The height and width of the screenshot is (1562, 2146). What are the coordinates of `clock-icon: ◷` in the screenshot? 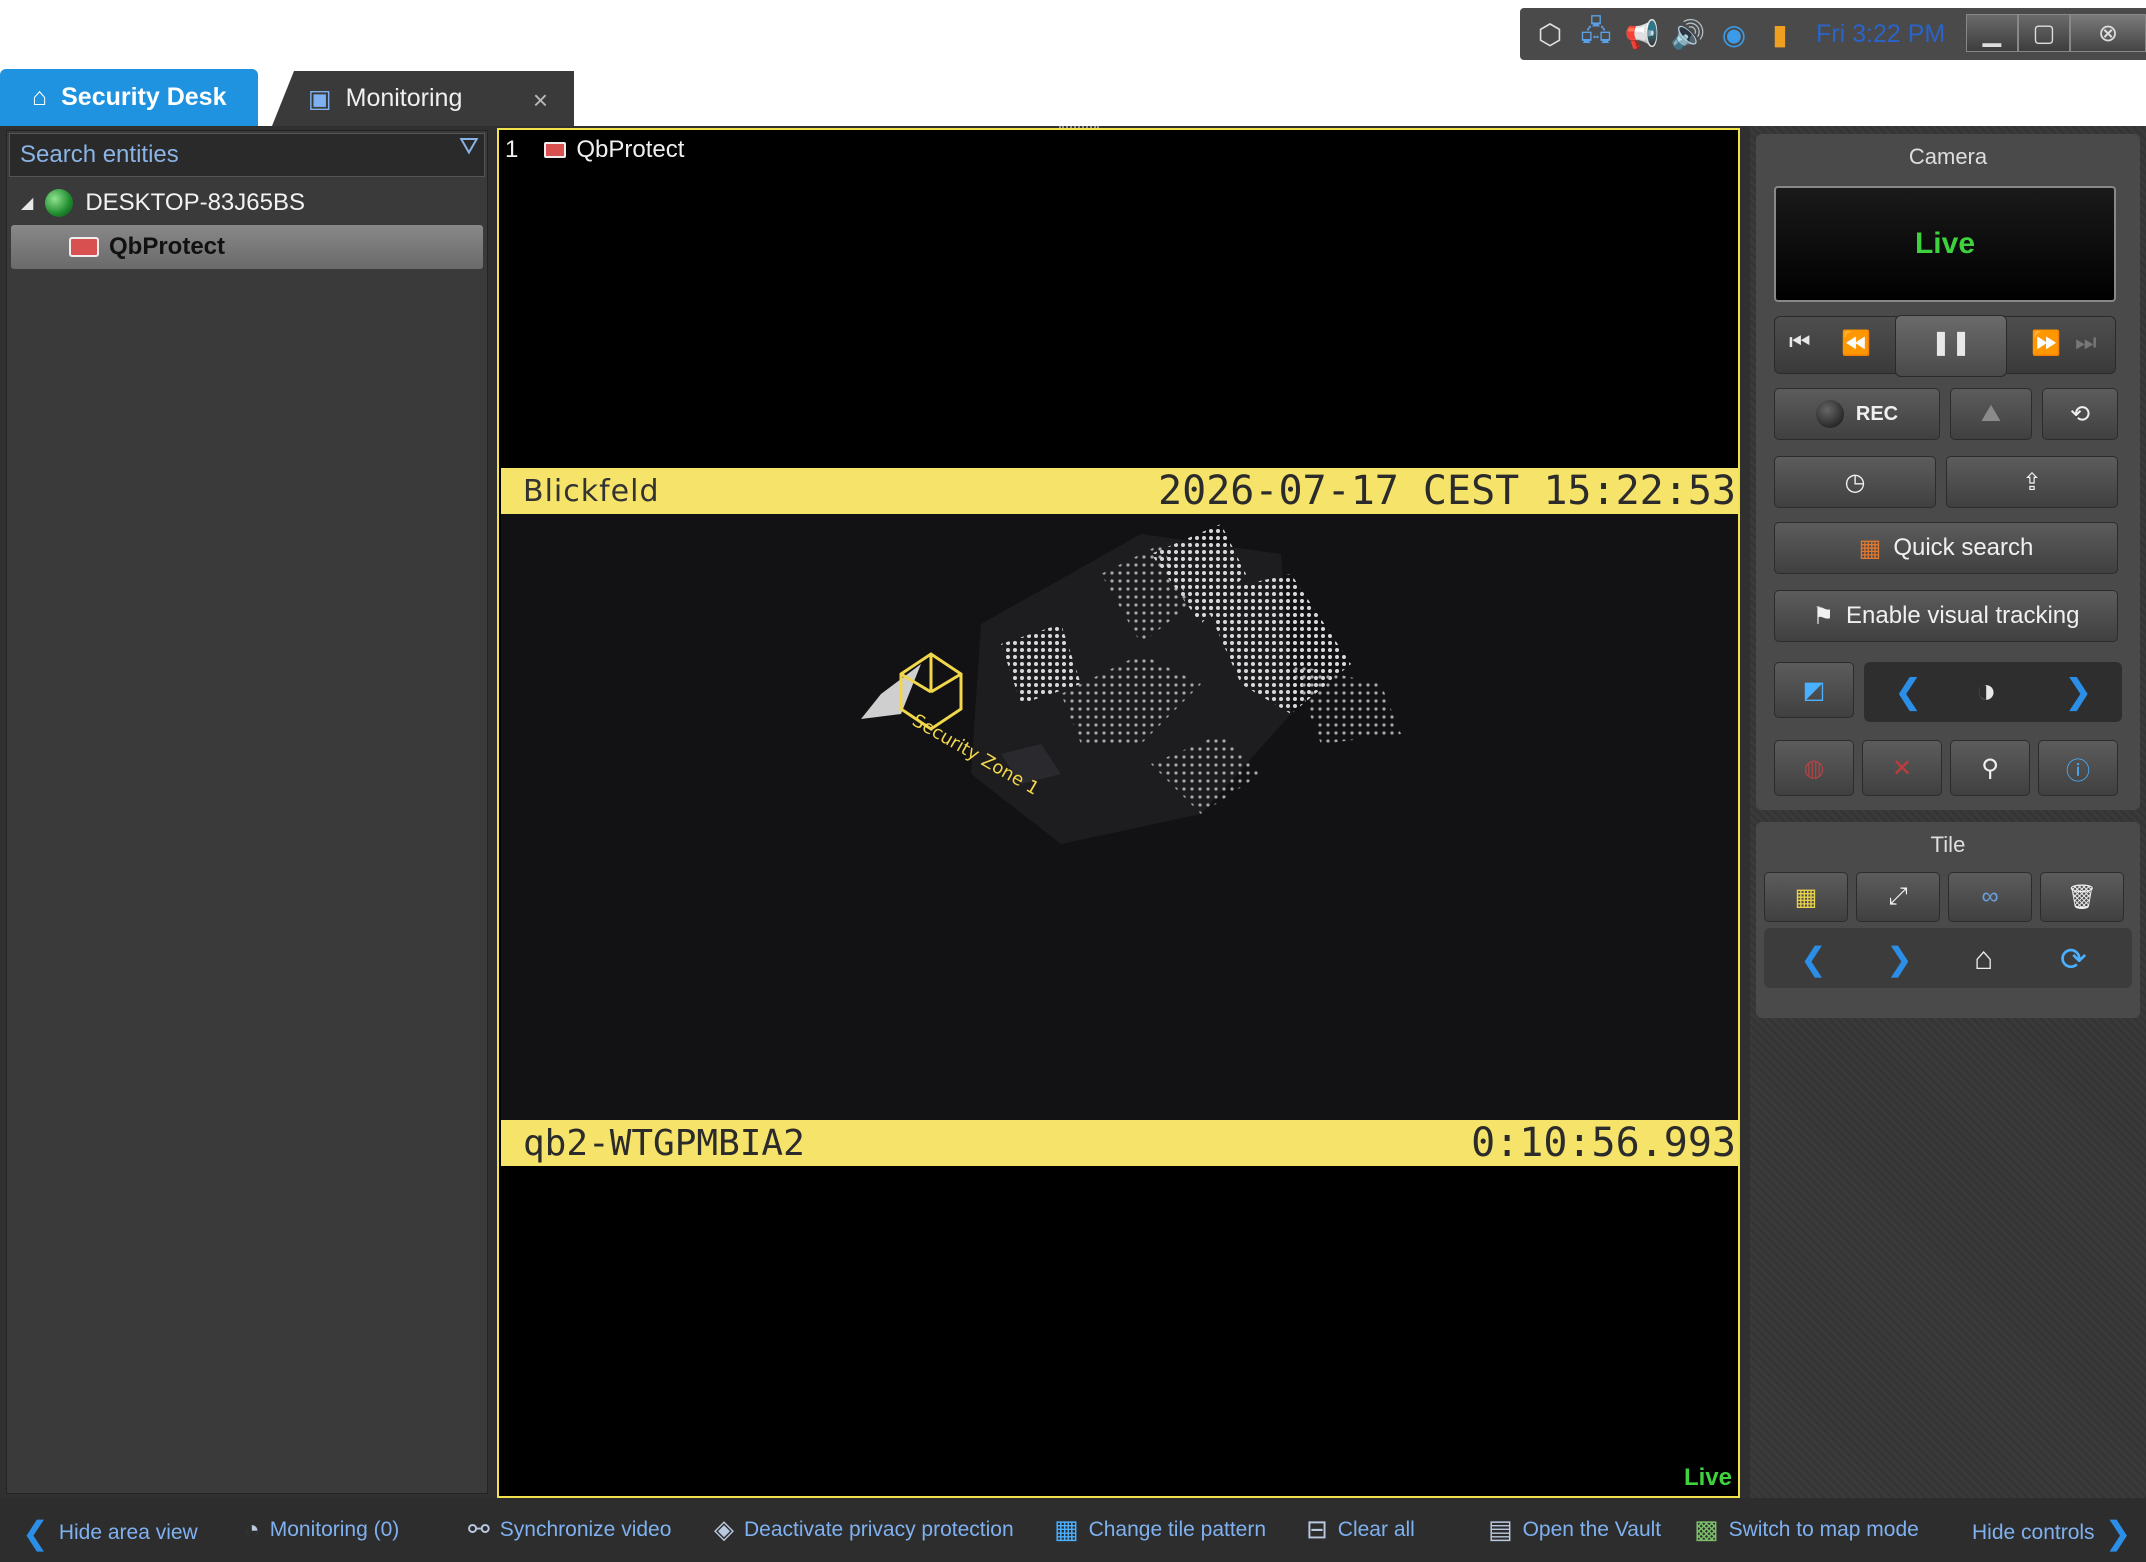 It's located at (1855, 482).